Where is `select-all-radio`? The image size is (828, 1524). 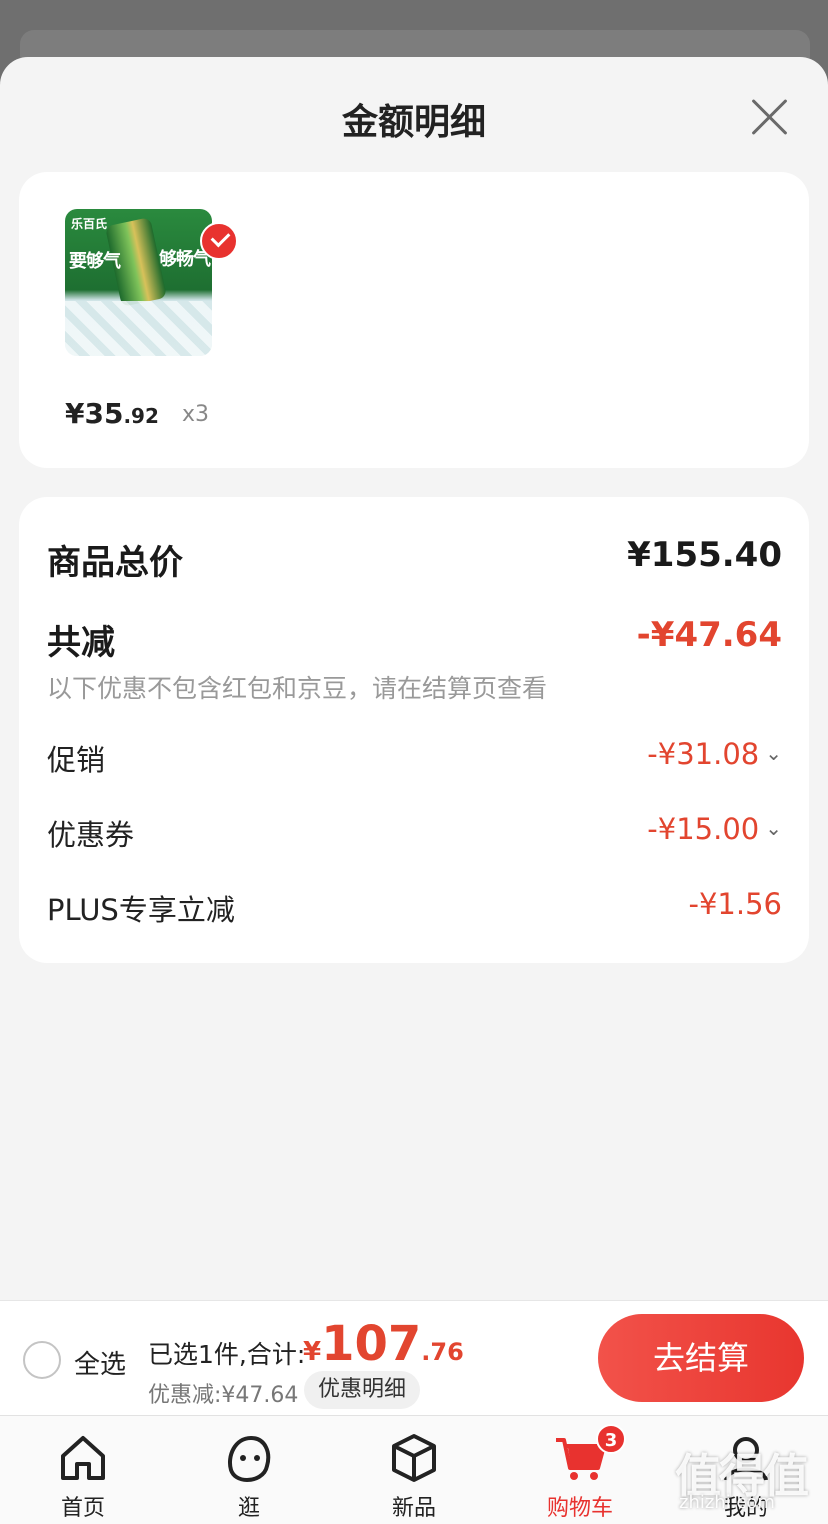 select-all-radio is located at coordinates (42, 1360).